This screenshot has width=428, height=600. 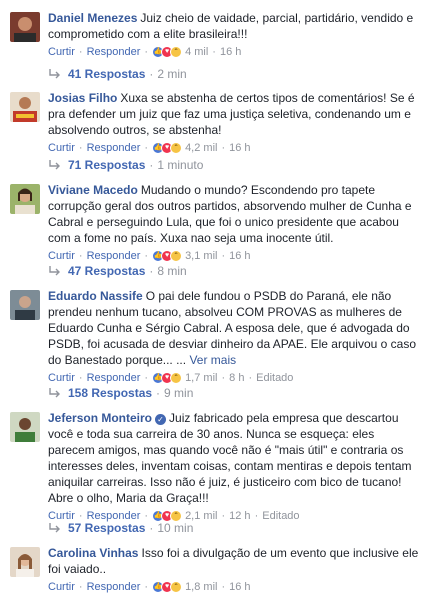 I want to click on replies-link: 41 Respostas, so click(x=106, y=74).